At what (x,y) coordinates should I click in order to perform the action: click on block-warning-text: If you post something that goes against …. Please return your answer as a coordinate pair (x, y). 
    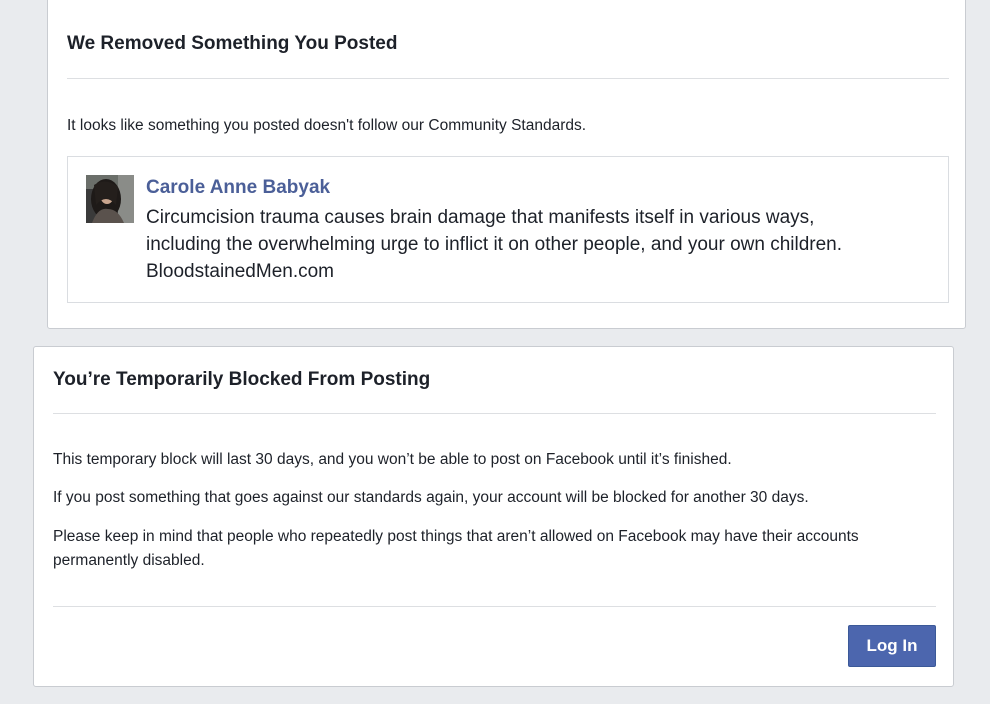
    Looking at the image, I should click on (431, 497).